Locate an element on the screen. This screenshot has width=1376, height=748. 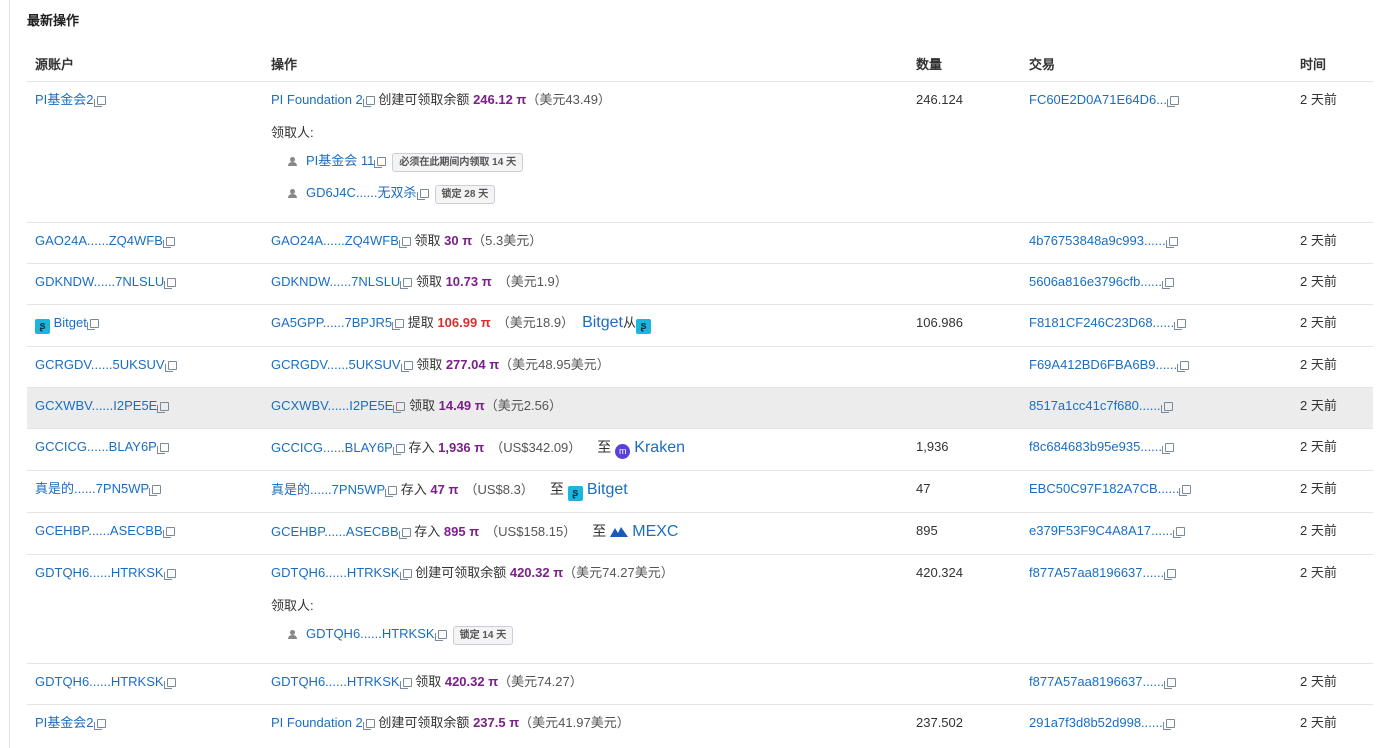
source-account-link: GCEHBP......ASECBB is located at coordinates (99, 530).